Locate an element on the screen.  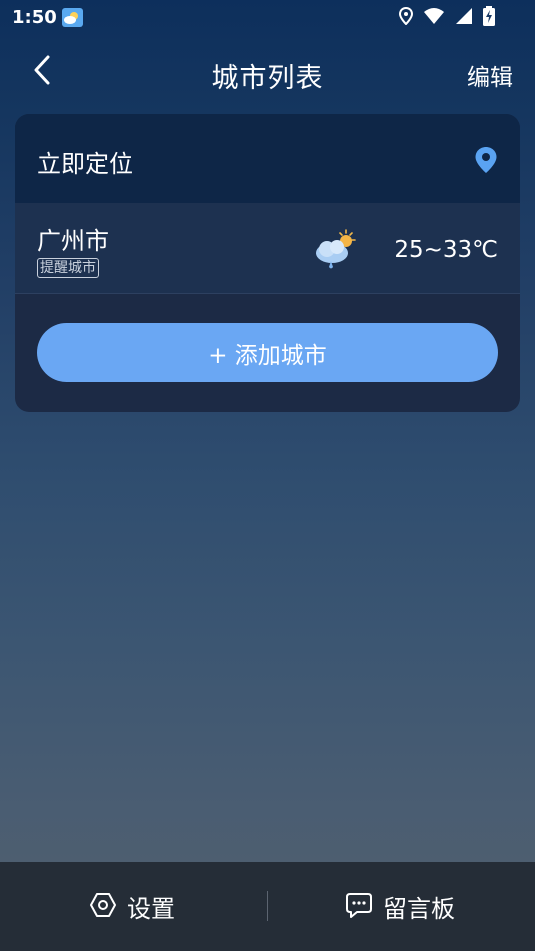
status-time: 1:50 is located at coordinates (34, 17).